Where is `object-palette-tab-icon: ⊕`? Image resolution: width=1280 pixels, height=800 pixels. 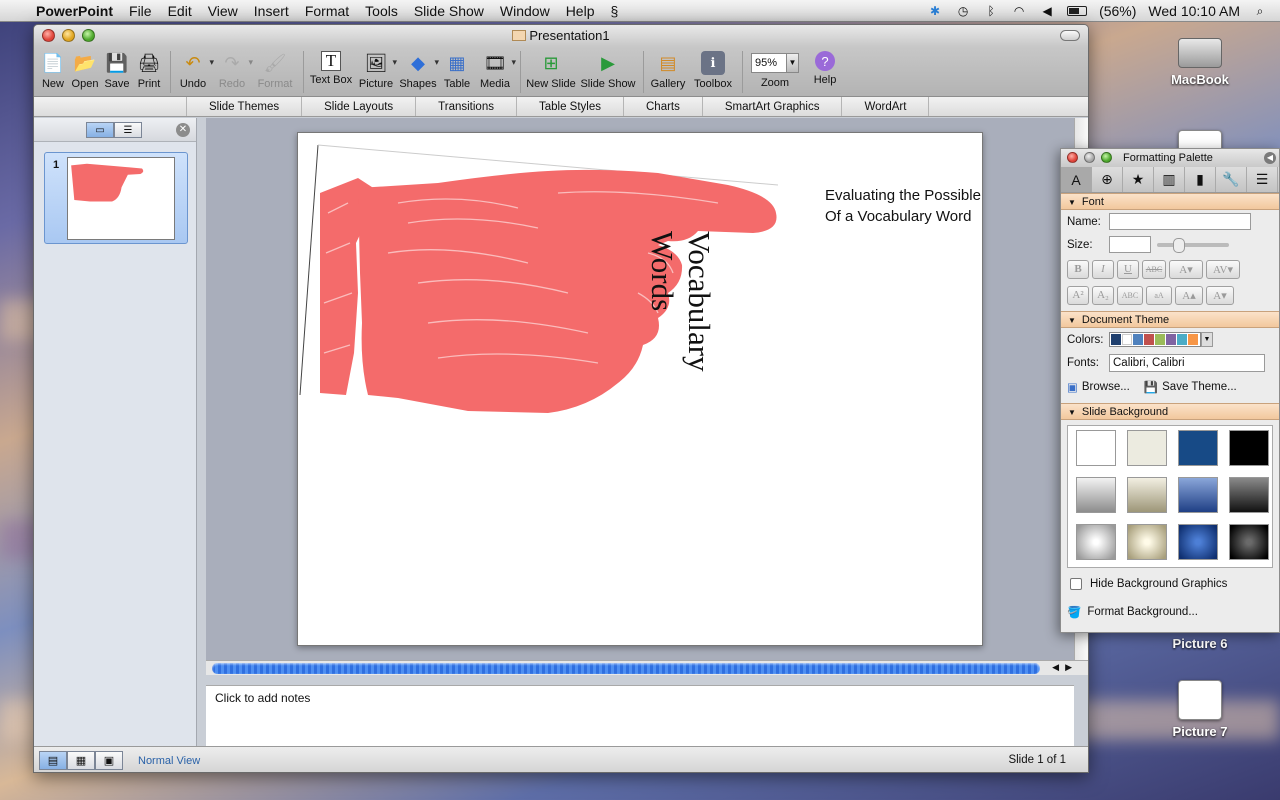
object-palette-tab-icon: ⊕ is located at coordinates (1107, 179).